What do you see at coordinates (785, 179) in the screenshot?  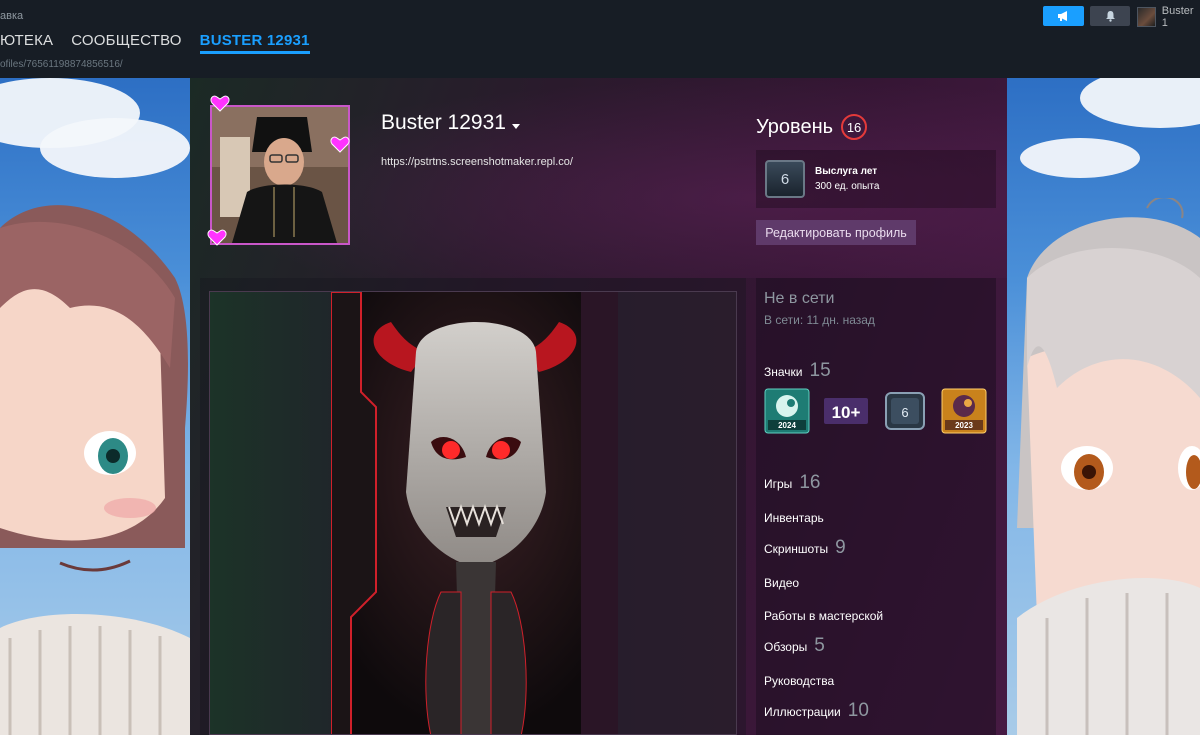 I see `years-of-service-icon: 6` at bounding box center [785, 179].